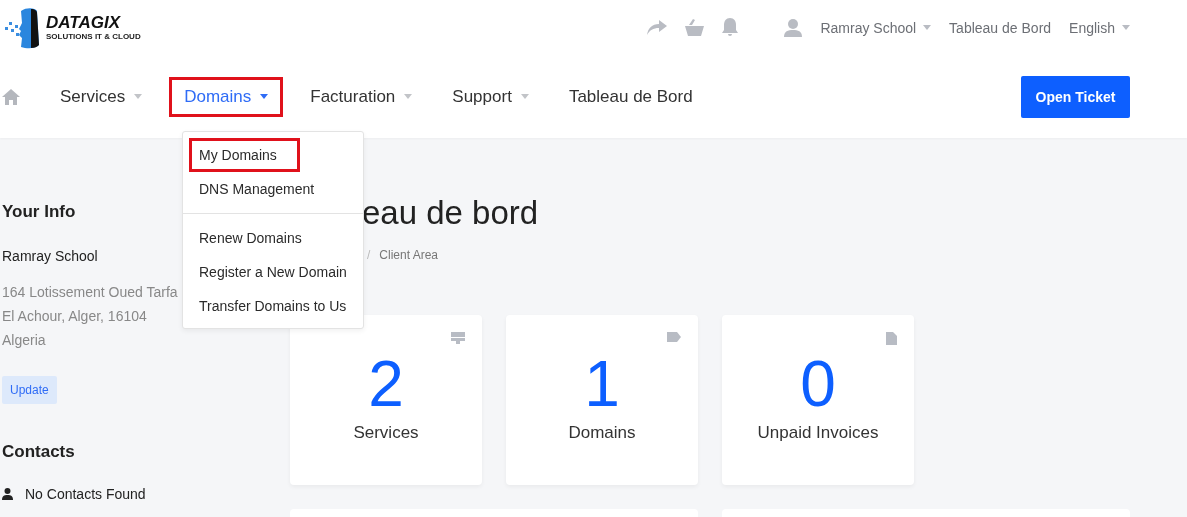  What do you see at coordinates (250, 238) in the screenshot?
I see `menu-item: Renew Domains` at bounding box center [250, 238].